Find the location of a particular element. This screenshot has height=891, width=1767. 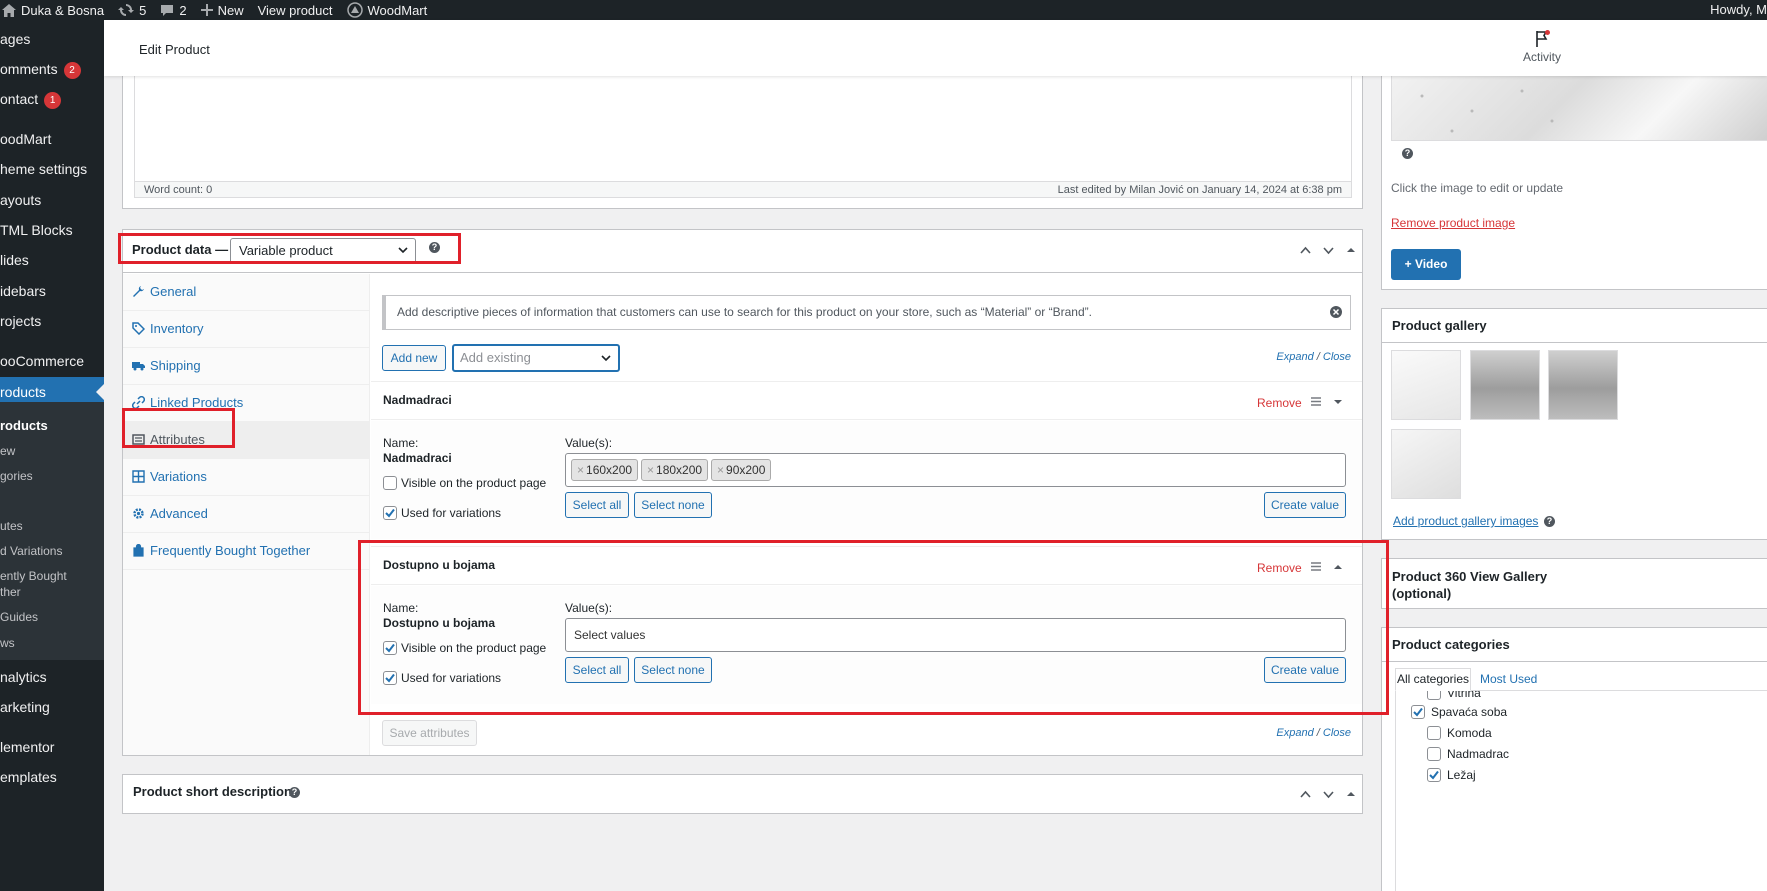

tab-label: Inventory is located at coordinates (177, 328).